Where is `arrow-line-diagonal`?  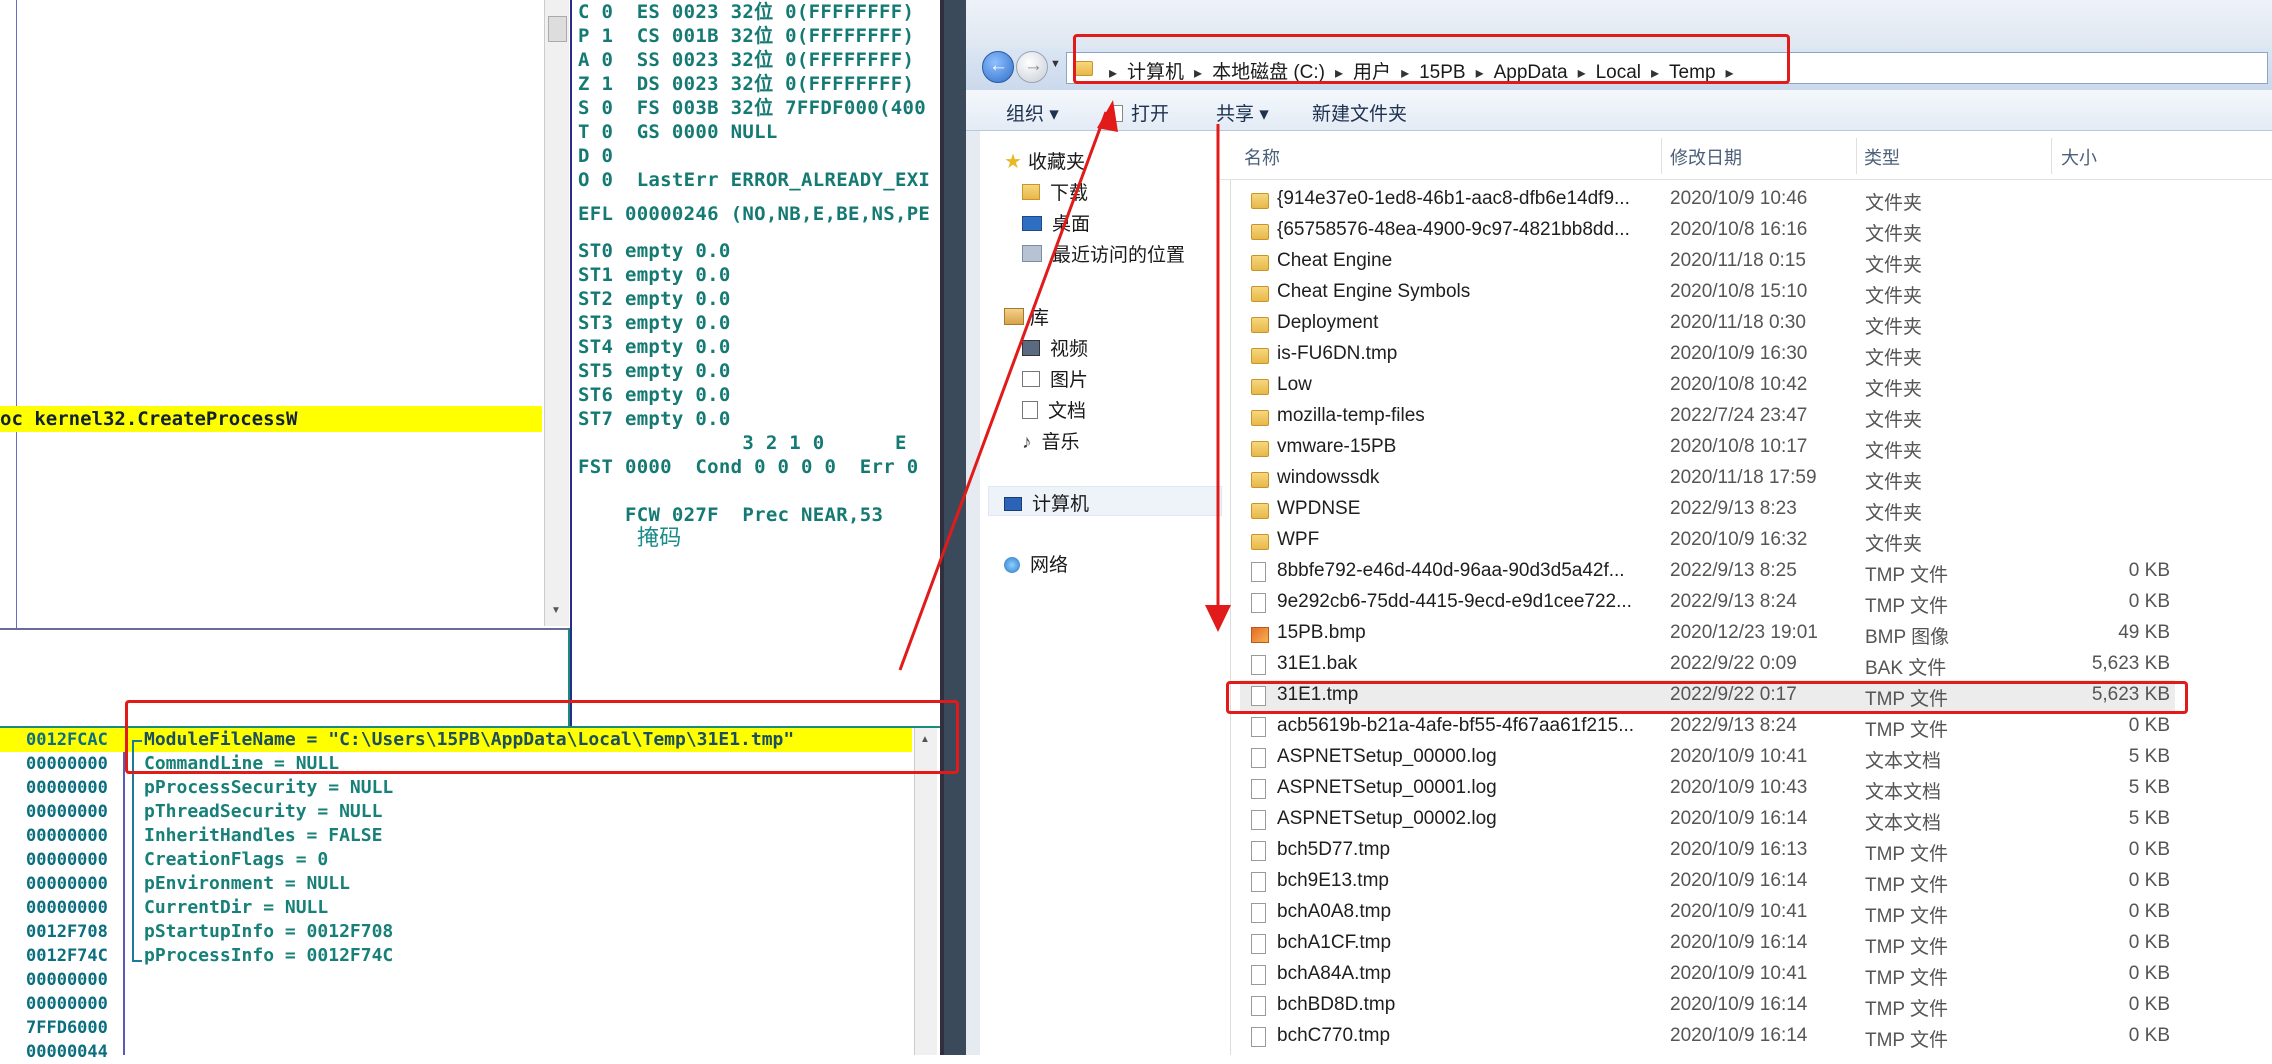
arrow-line-diagonal is located at coordinates (1003, 391).